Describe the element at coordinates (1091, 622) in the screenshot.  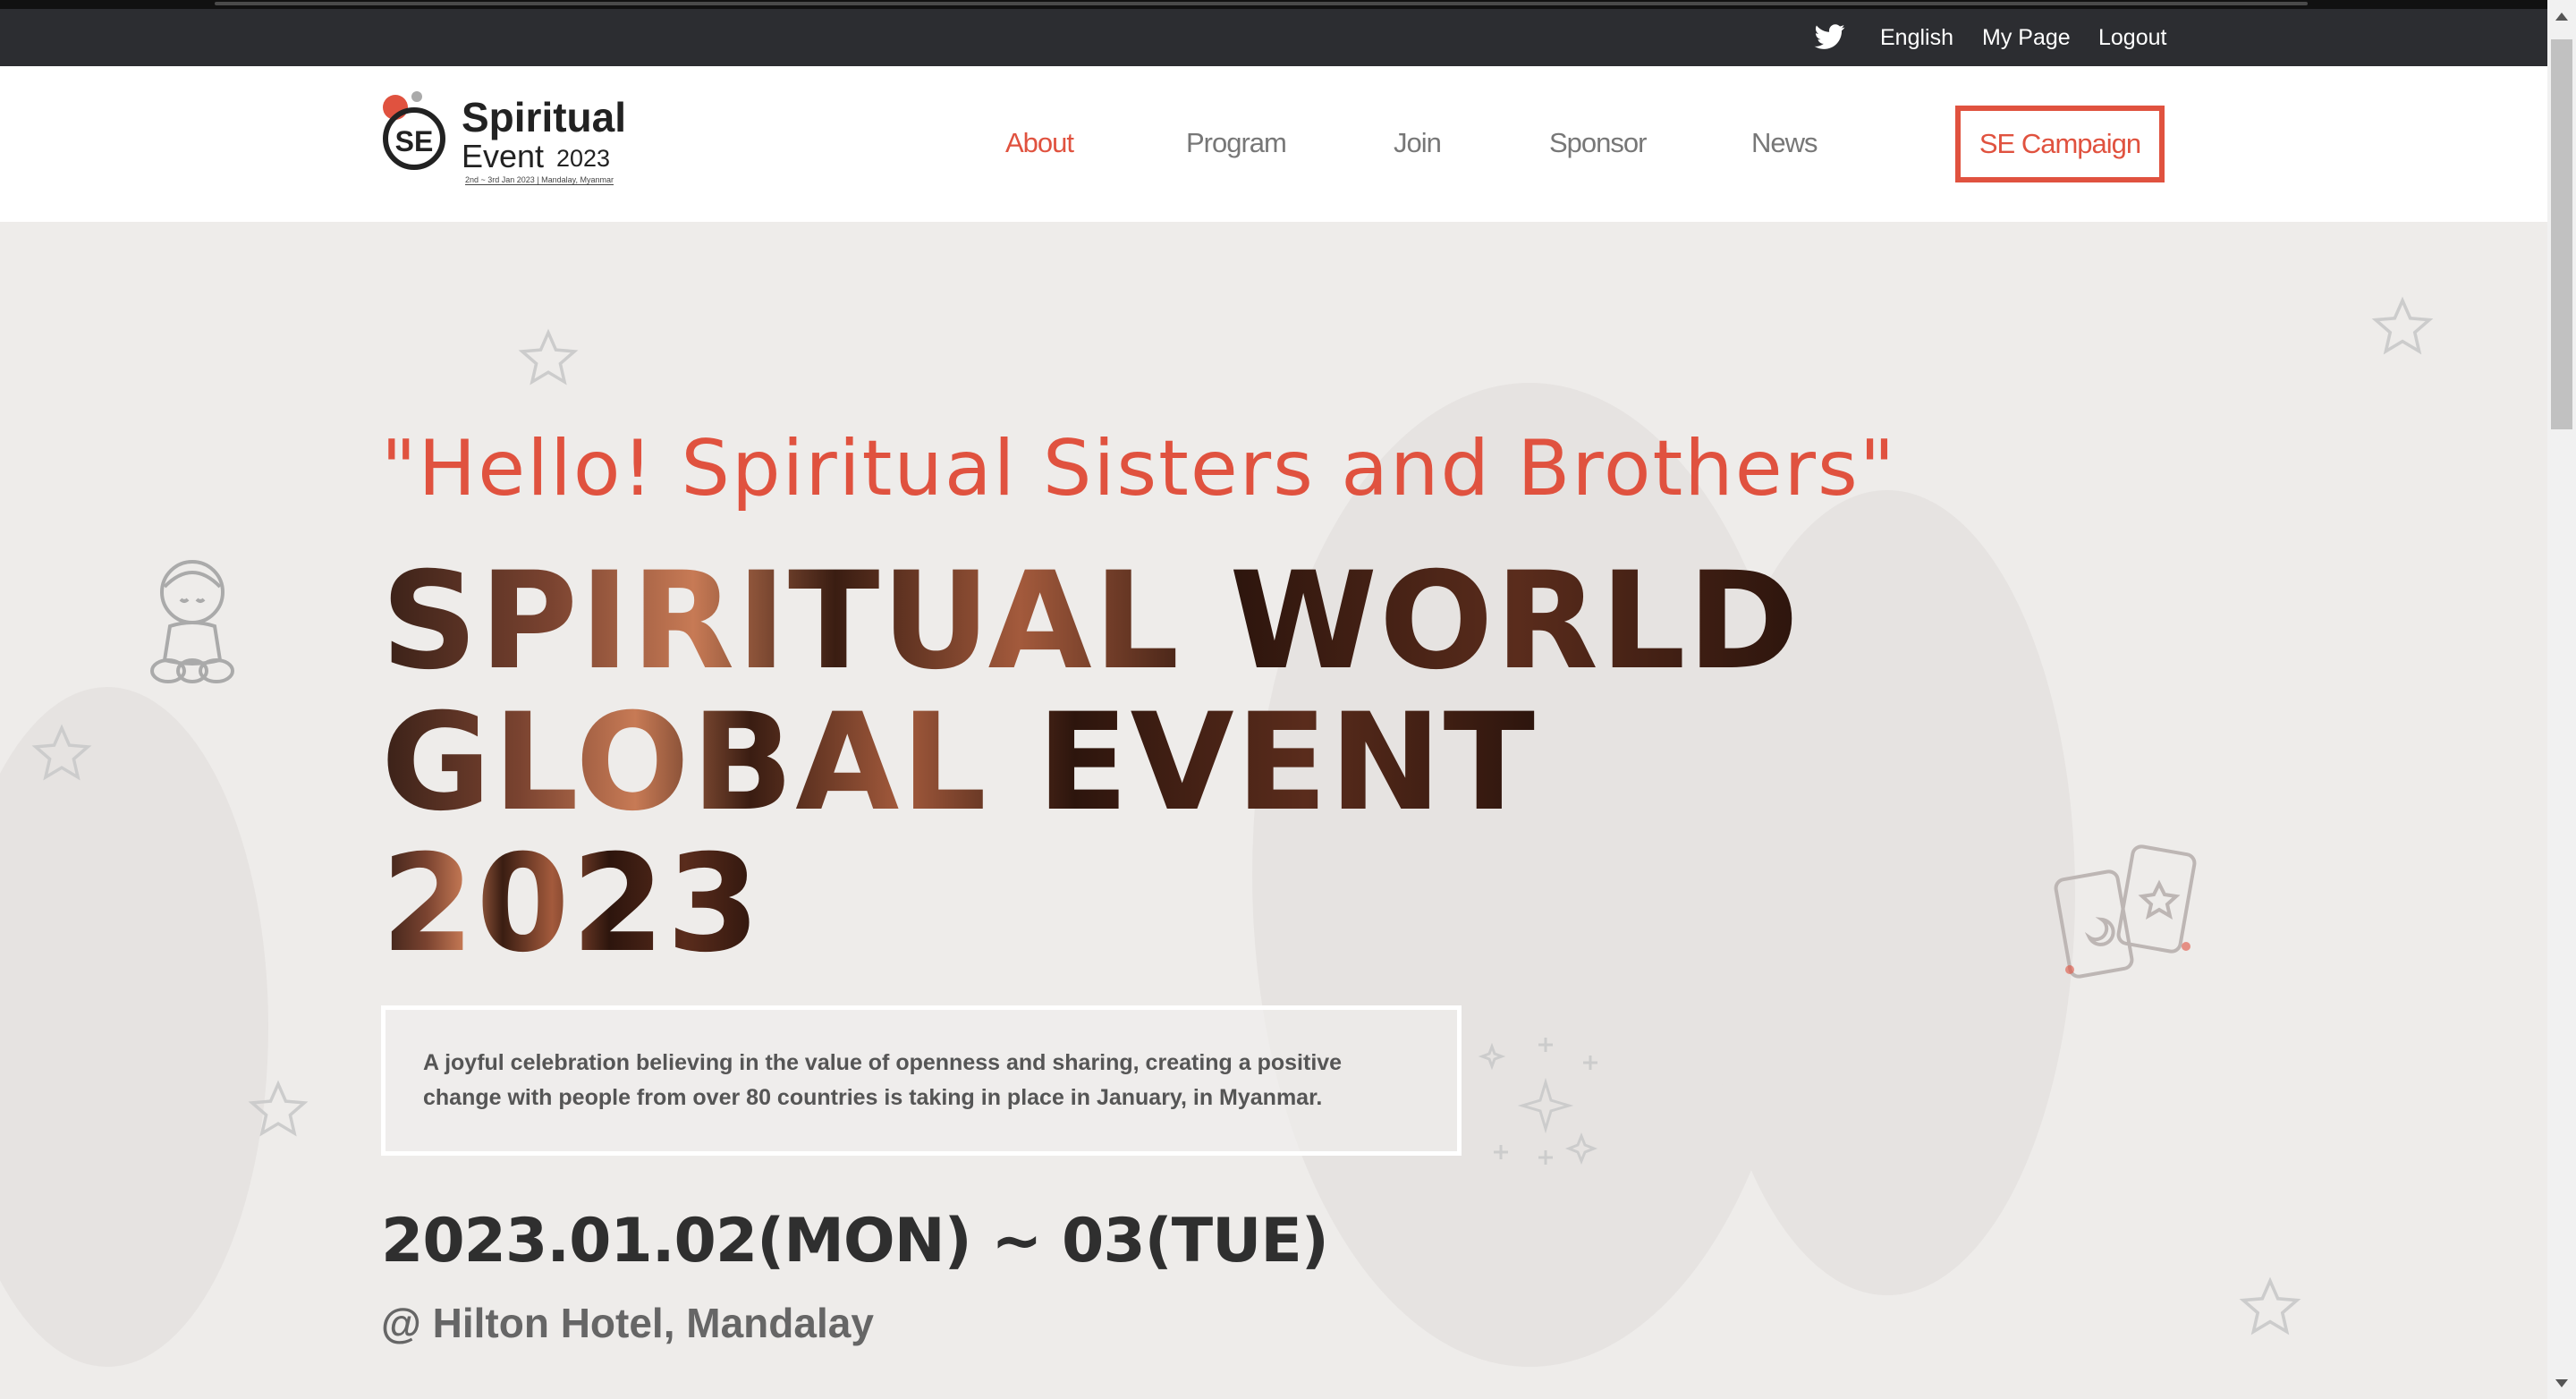
I see `hero-headline-line-1: SPIRITUAL WORLD` at that location.